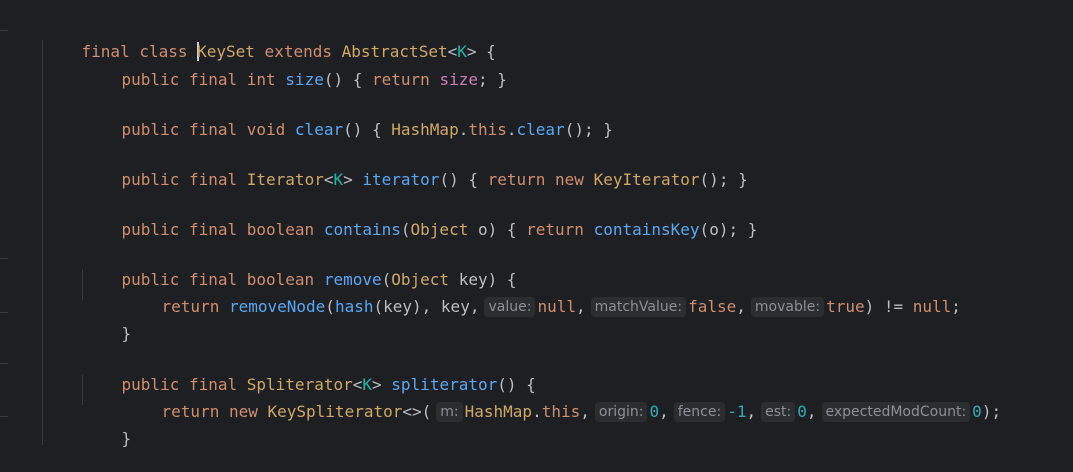 This screenshot has height=472, width=1073. Describe the element at coordinates (203, 79) in the screenshot. I see `keyword: public final int` at that location.